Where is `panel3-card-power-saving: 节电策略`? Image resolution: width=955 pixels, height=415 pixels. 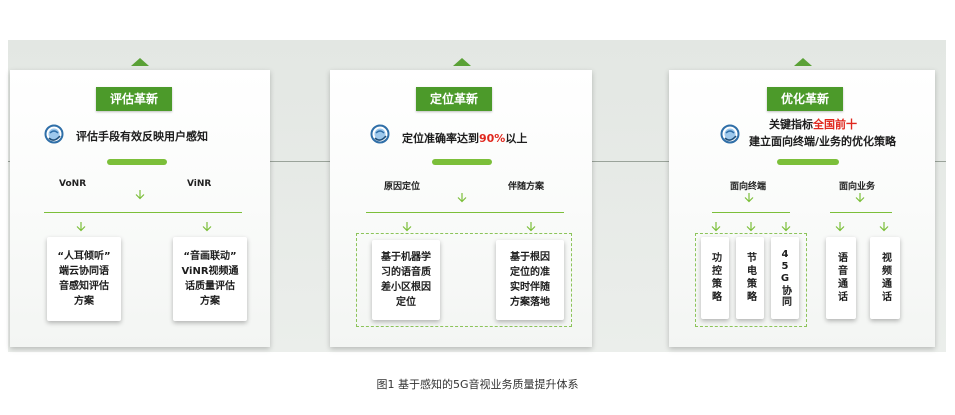
panel3-card-power-saving: 节电策略 is located at coordinates (750, 278).